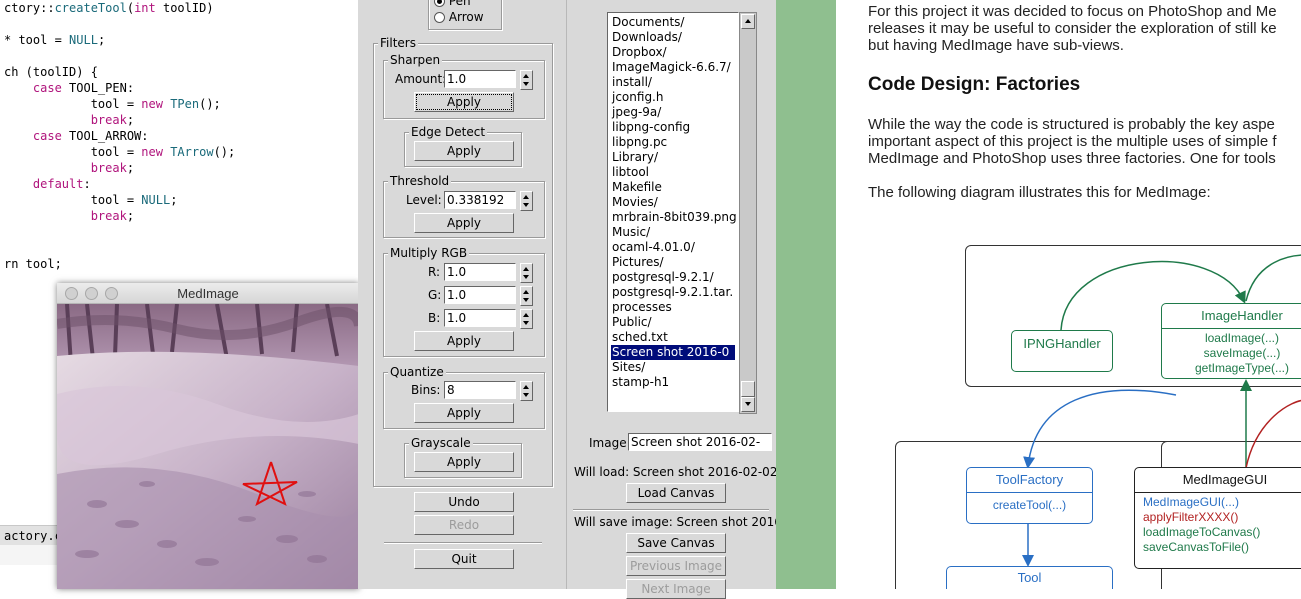 The width and height of the screenshot is (1301, 599). Describe the element at coordinates (748, 21) in the screenshot. I see `scroll-up-arrow` at that location.